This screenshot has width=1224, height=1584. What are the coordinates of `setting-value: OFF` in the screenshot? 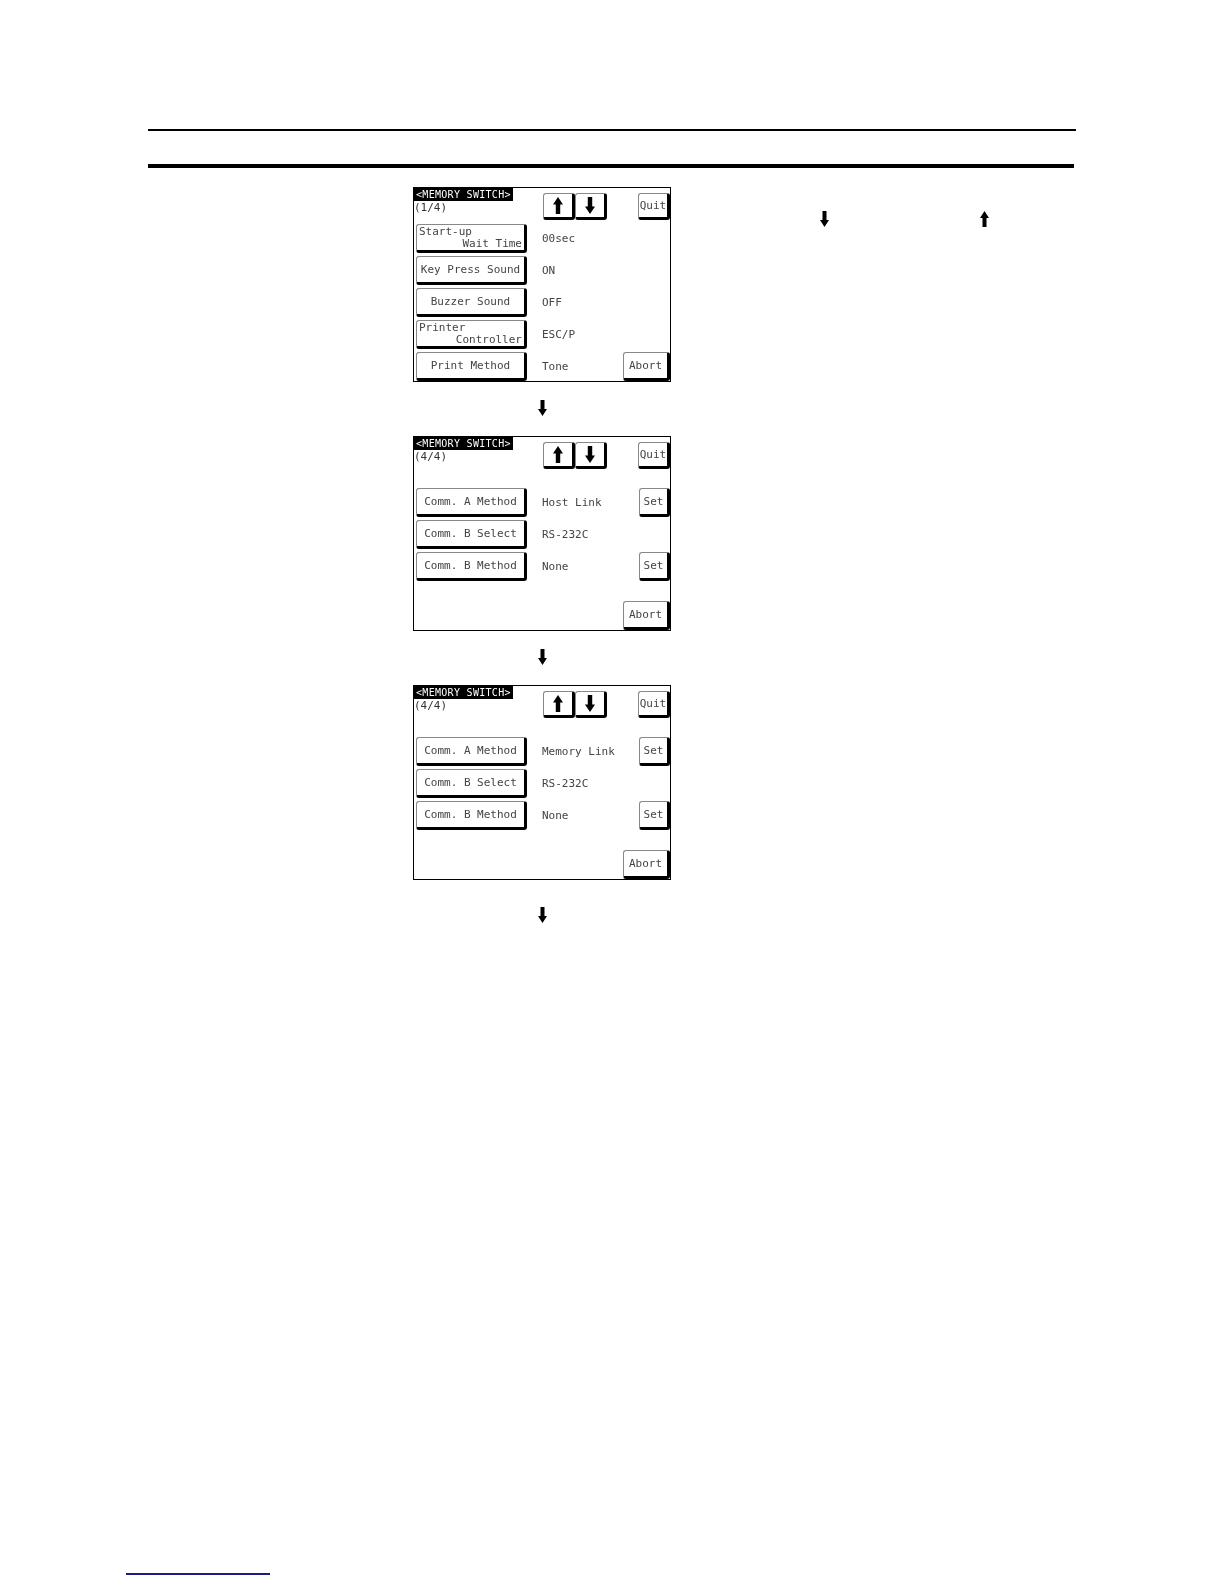 It's located at (552, 302).